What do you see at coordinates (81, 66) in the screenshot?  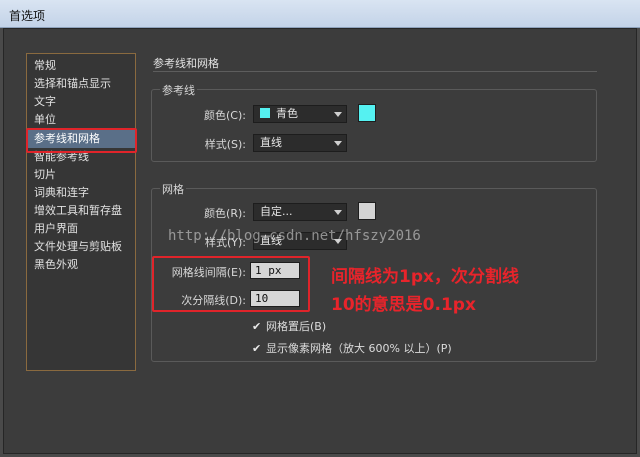 I see `sidebar-item-general: 常规` at bounding box center [81, 66].